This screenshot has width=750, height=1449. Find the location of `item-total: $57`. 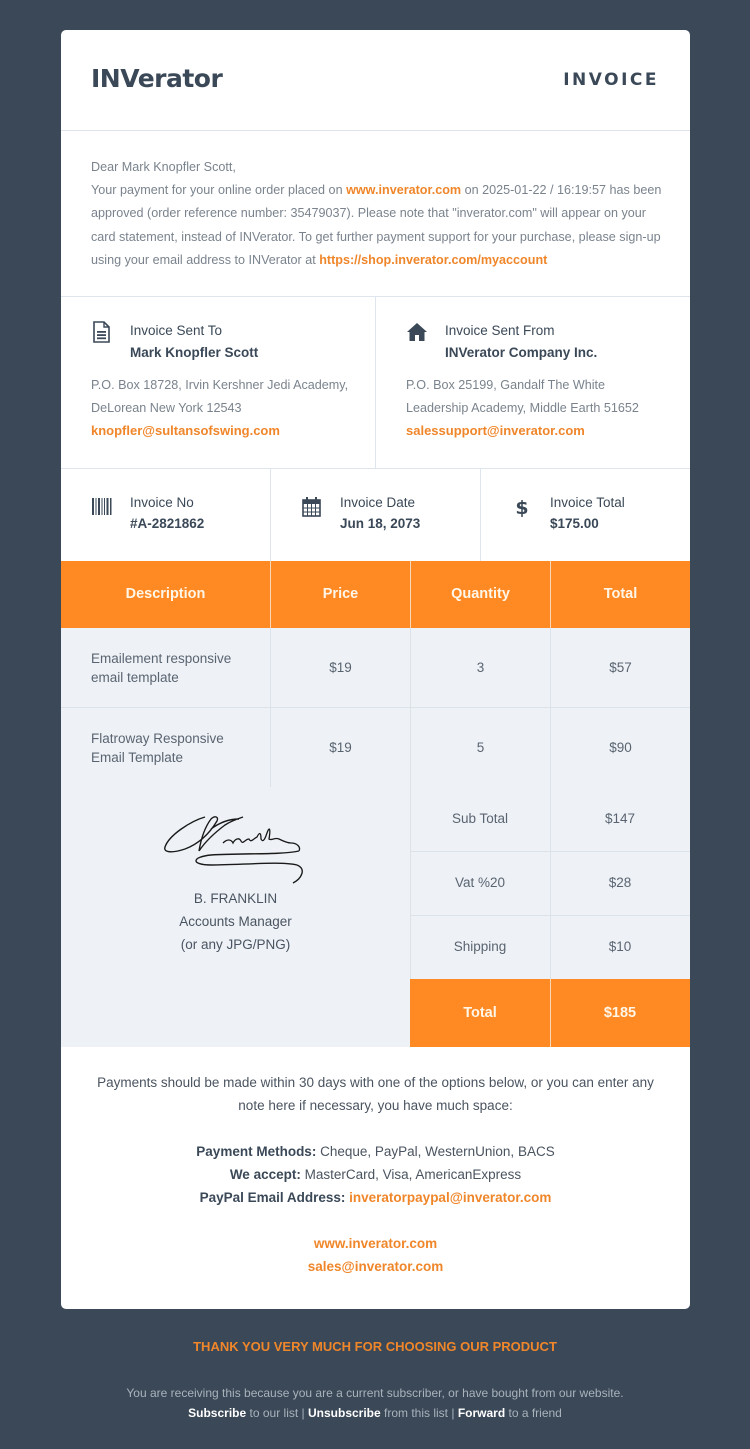

item-total: $57 is located at coordinates (620, 667).